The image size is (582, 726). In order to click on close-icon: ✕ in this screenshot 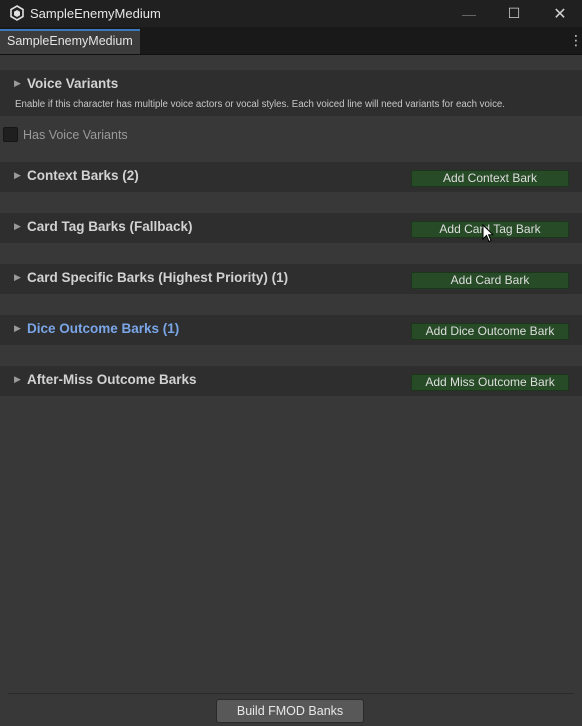, I will do `click(560, 14)`.